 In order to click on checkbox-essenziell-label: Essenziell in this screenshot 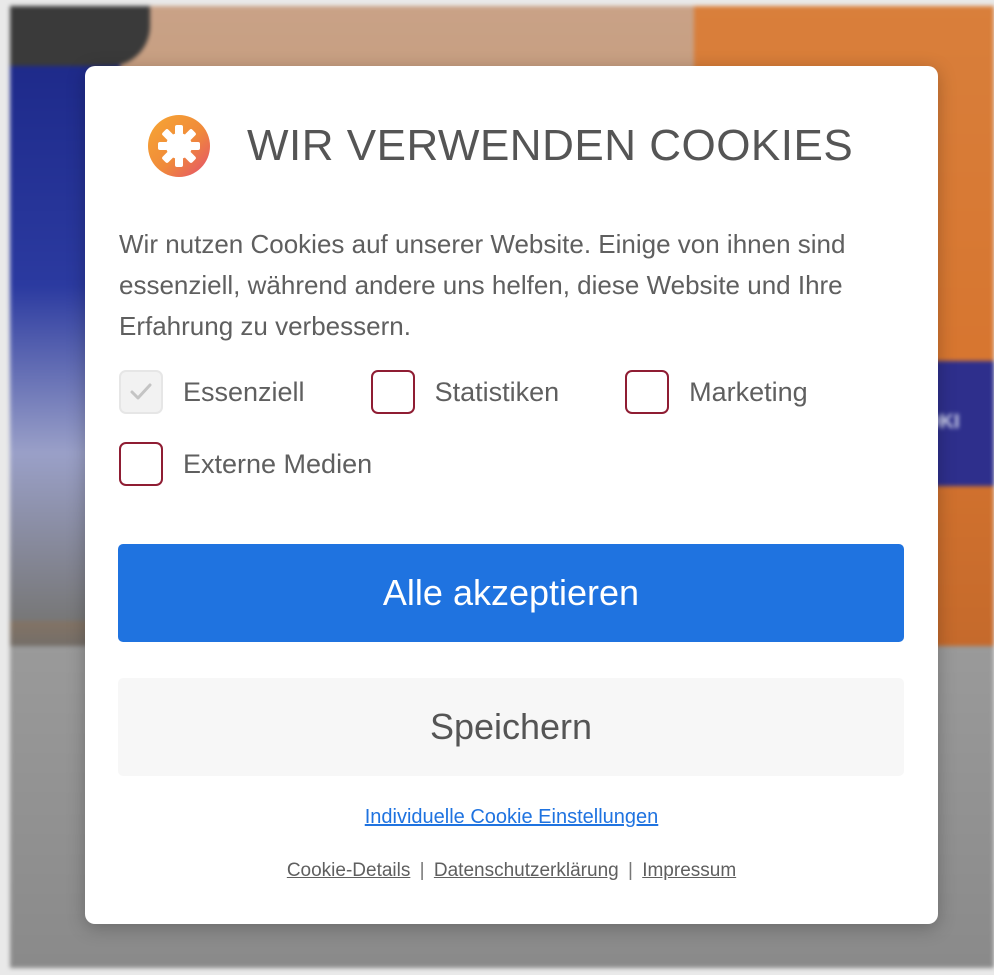, I will do `click(244, 391)`.